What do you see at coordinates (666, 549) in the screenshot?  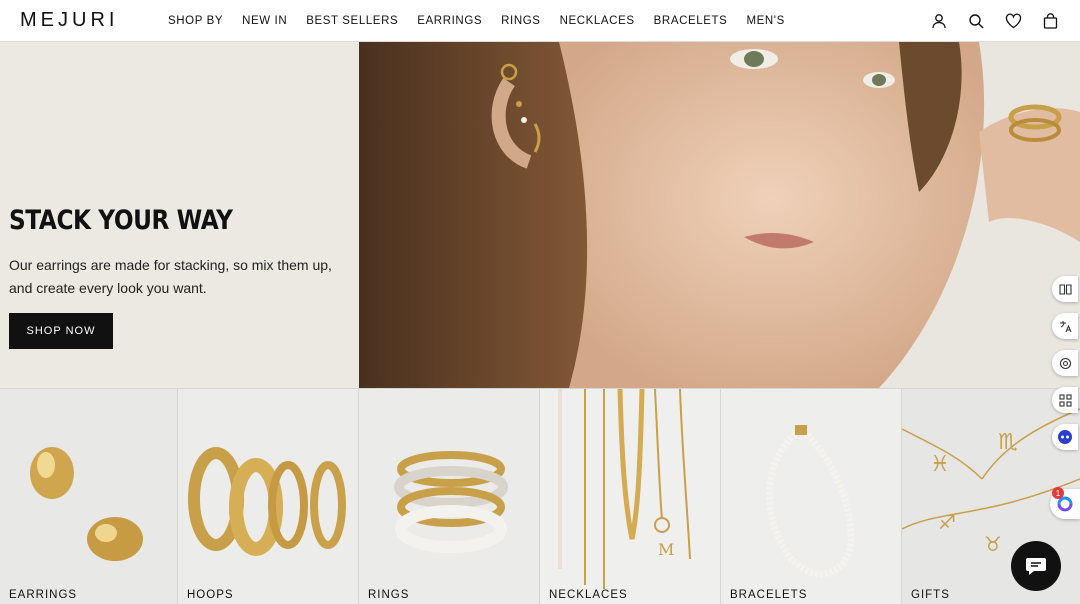 I see `initial-pendant-glyph: M` at bounding box center [666, 549].